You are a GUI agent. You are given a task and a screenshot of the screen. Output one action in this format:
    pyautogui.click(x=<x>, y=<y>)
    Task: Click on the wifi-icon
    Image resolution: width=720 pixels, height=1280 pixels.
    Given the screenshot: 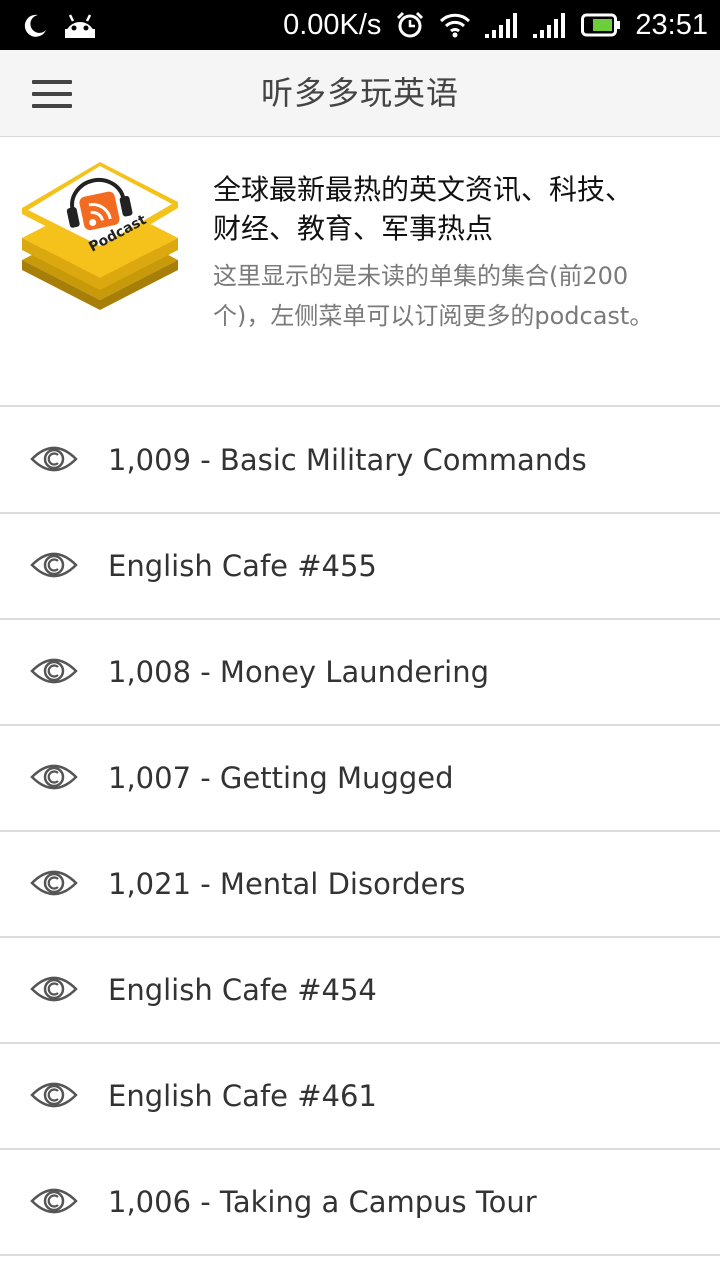 What is the action you would take?
    pyautogui.click(x=455, y=25)
    